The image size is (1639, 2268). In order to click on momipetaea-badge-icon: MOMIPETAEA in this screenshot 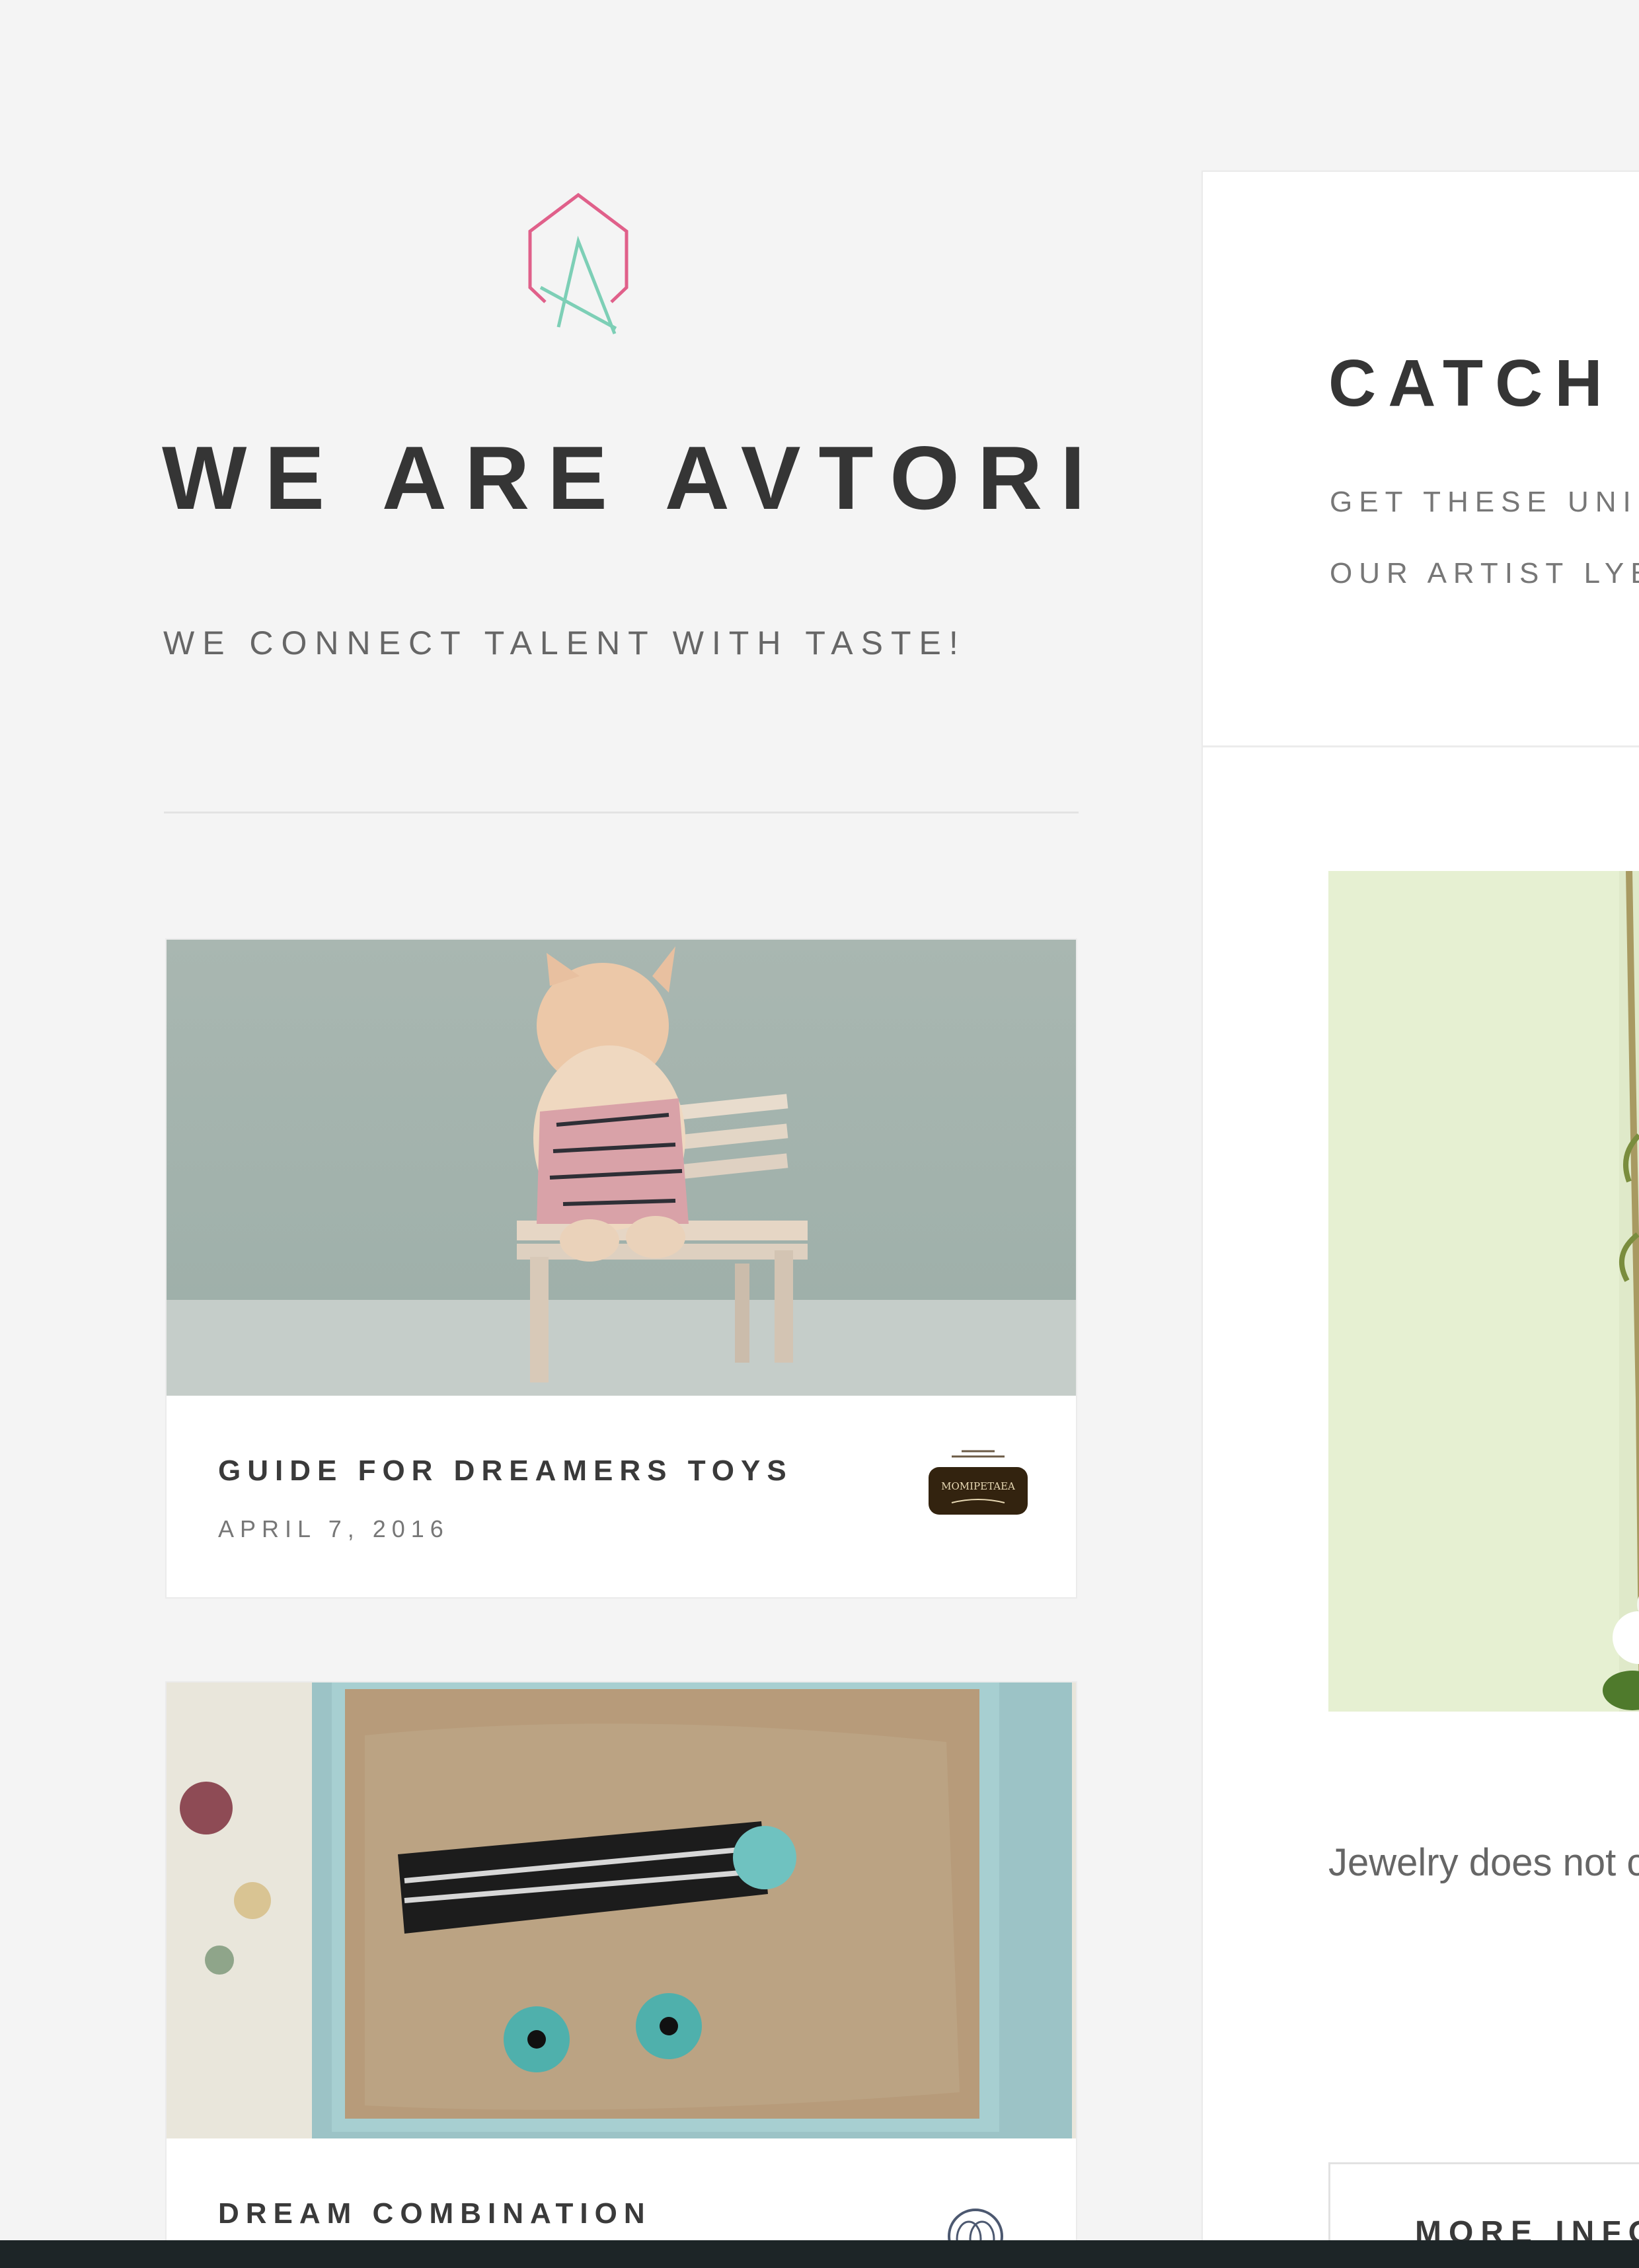, I will do `click(978, 1485)`.